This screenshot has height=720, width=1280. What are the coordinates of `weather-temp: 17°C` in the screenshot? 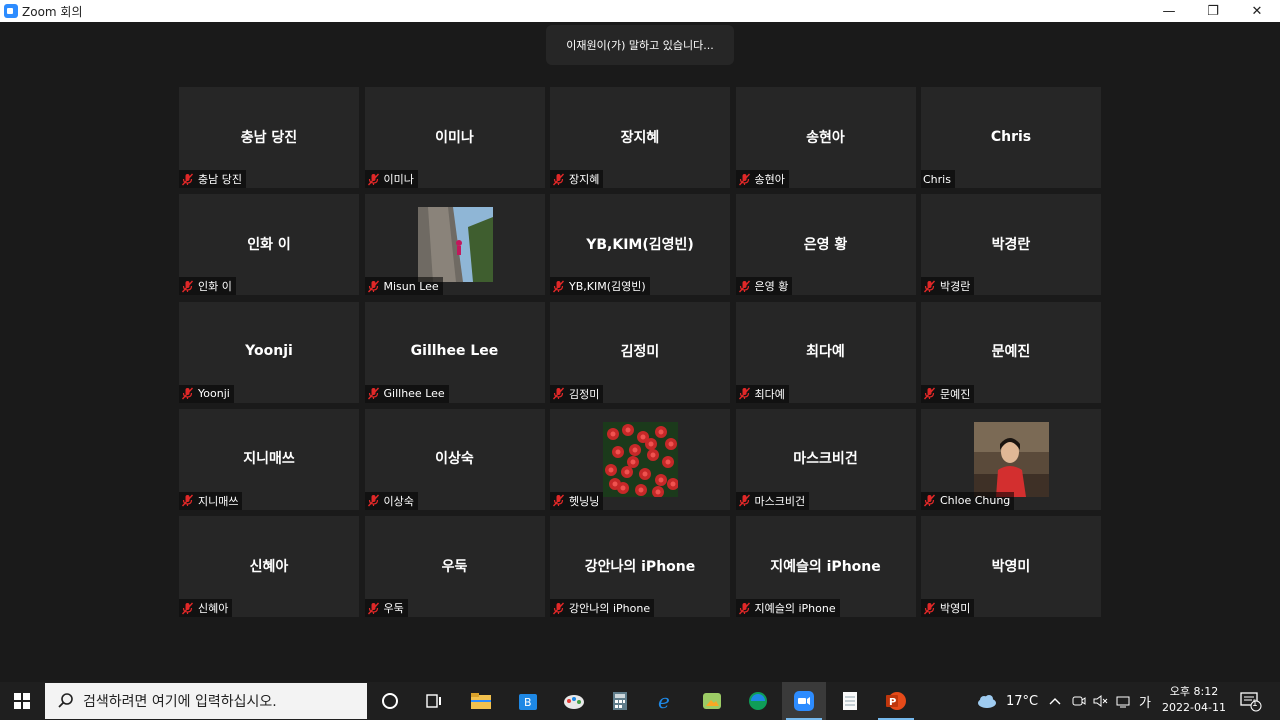 It's located at (1022, 701).